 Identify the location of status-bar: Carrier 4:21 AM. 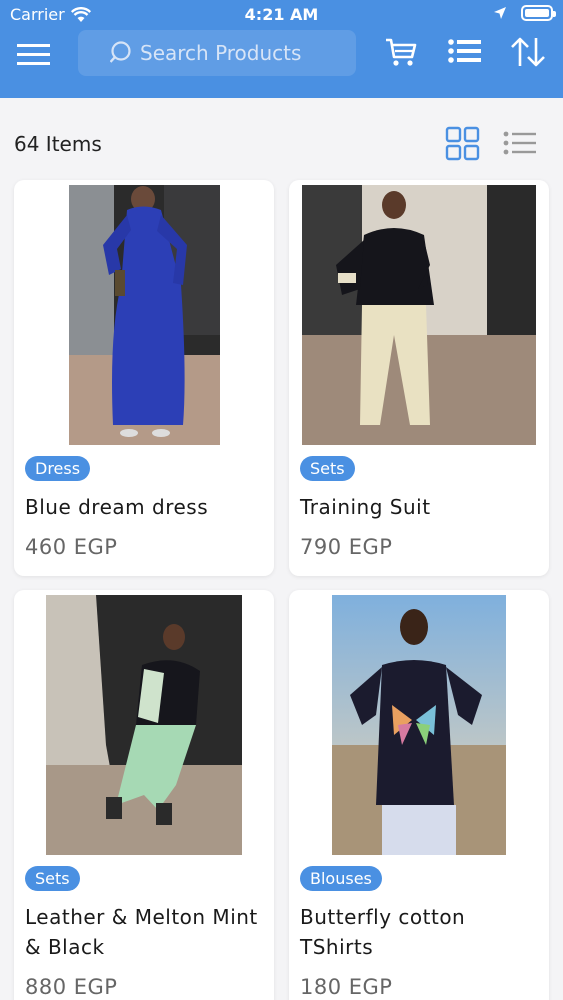
(281, 15).